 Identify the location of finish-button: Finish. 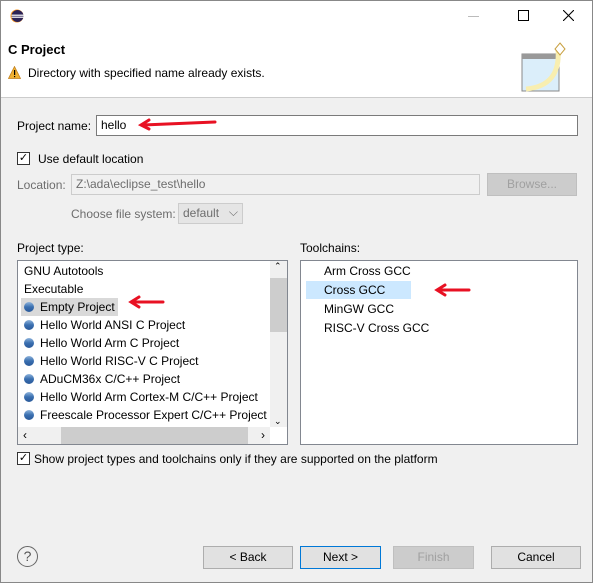
(433, 557).